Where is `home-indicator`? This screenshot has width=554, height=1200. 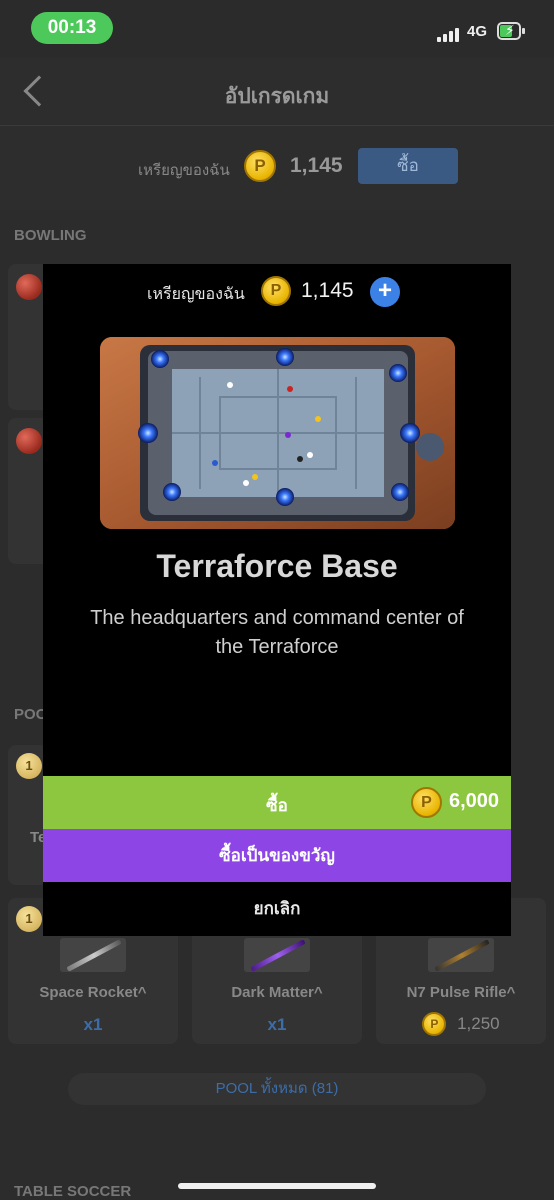
home-indicator is located at coordinates (277, 1186).